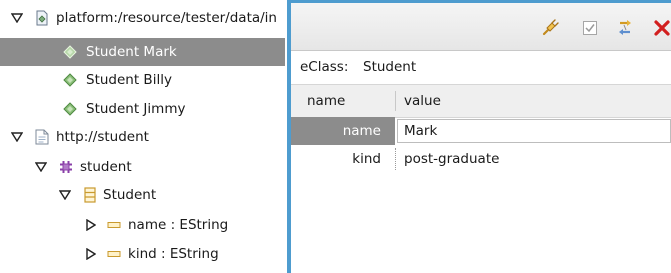 Image resolution: width=671 pixels, height=273 pixels. I want to click on table-row: kind post-graduate, so click(481, 159).